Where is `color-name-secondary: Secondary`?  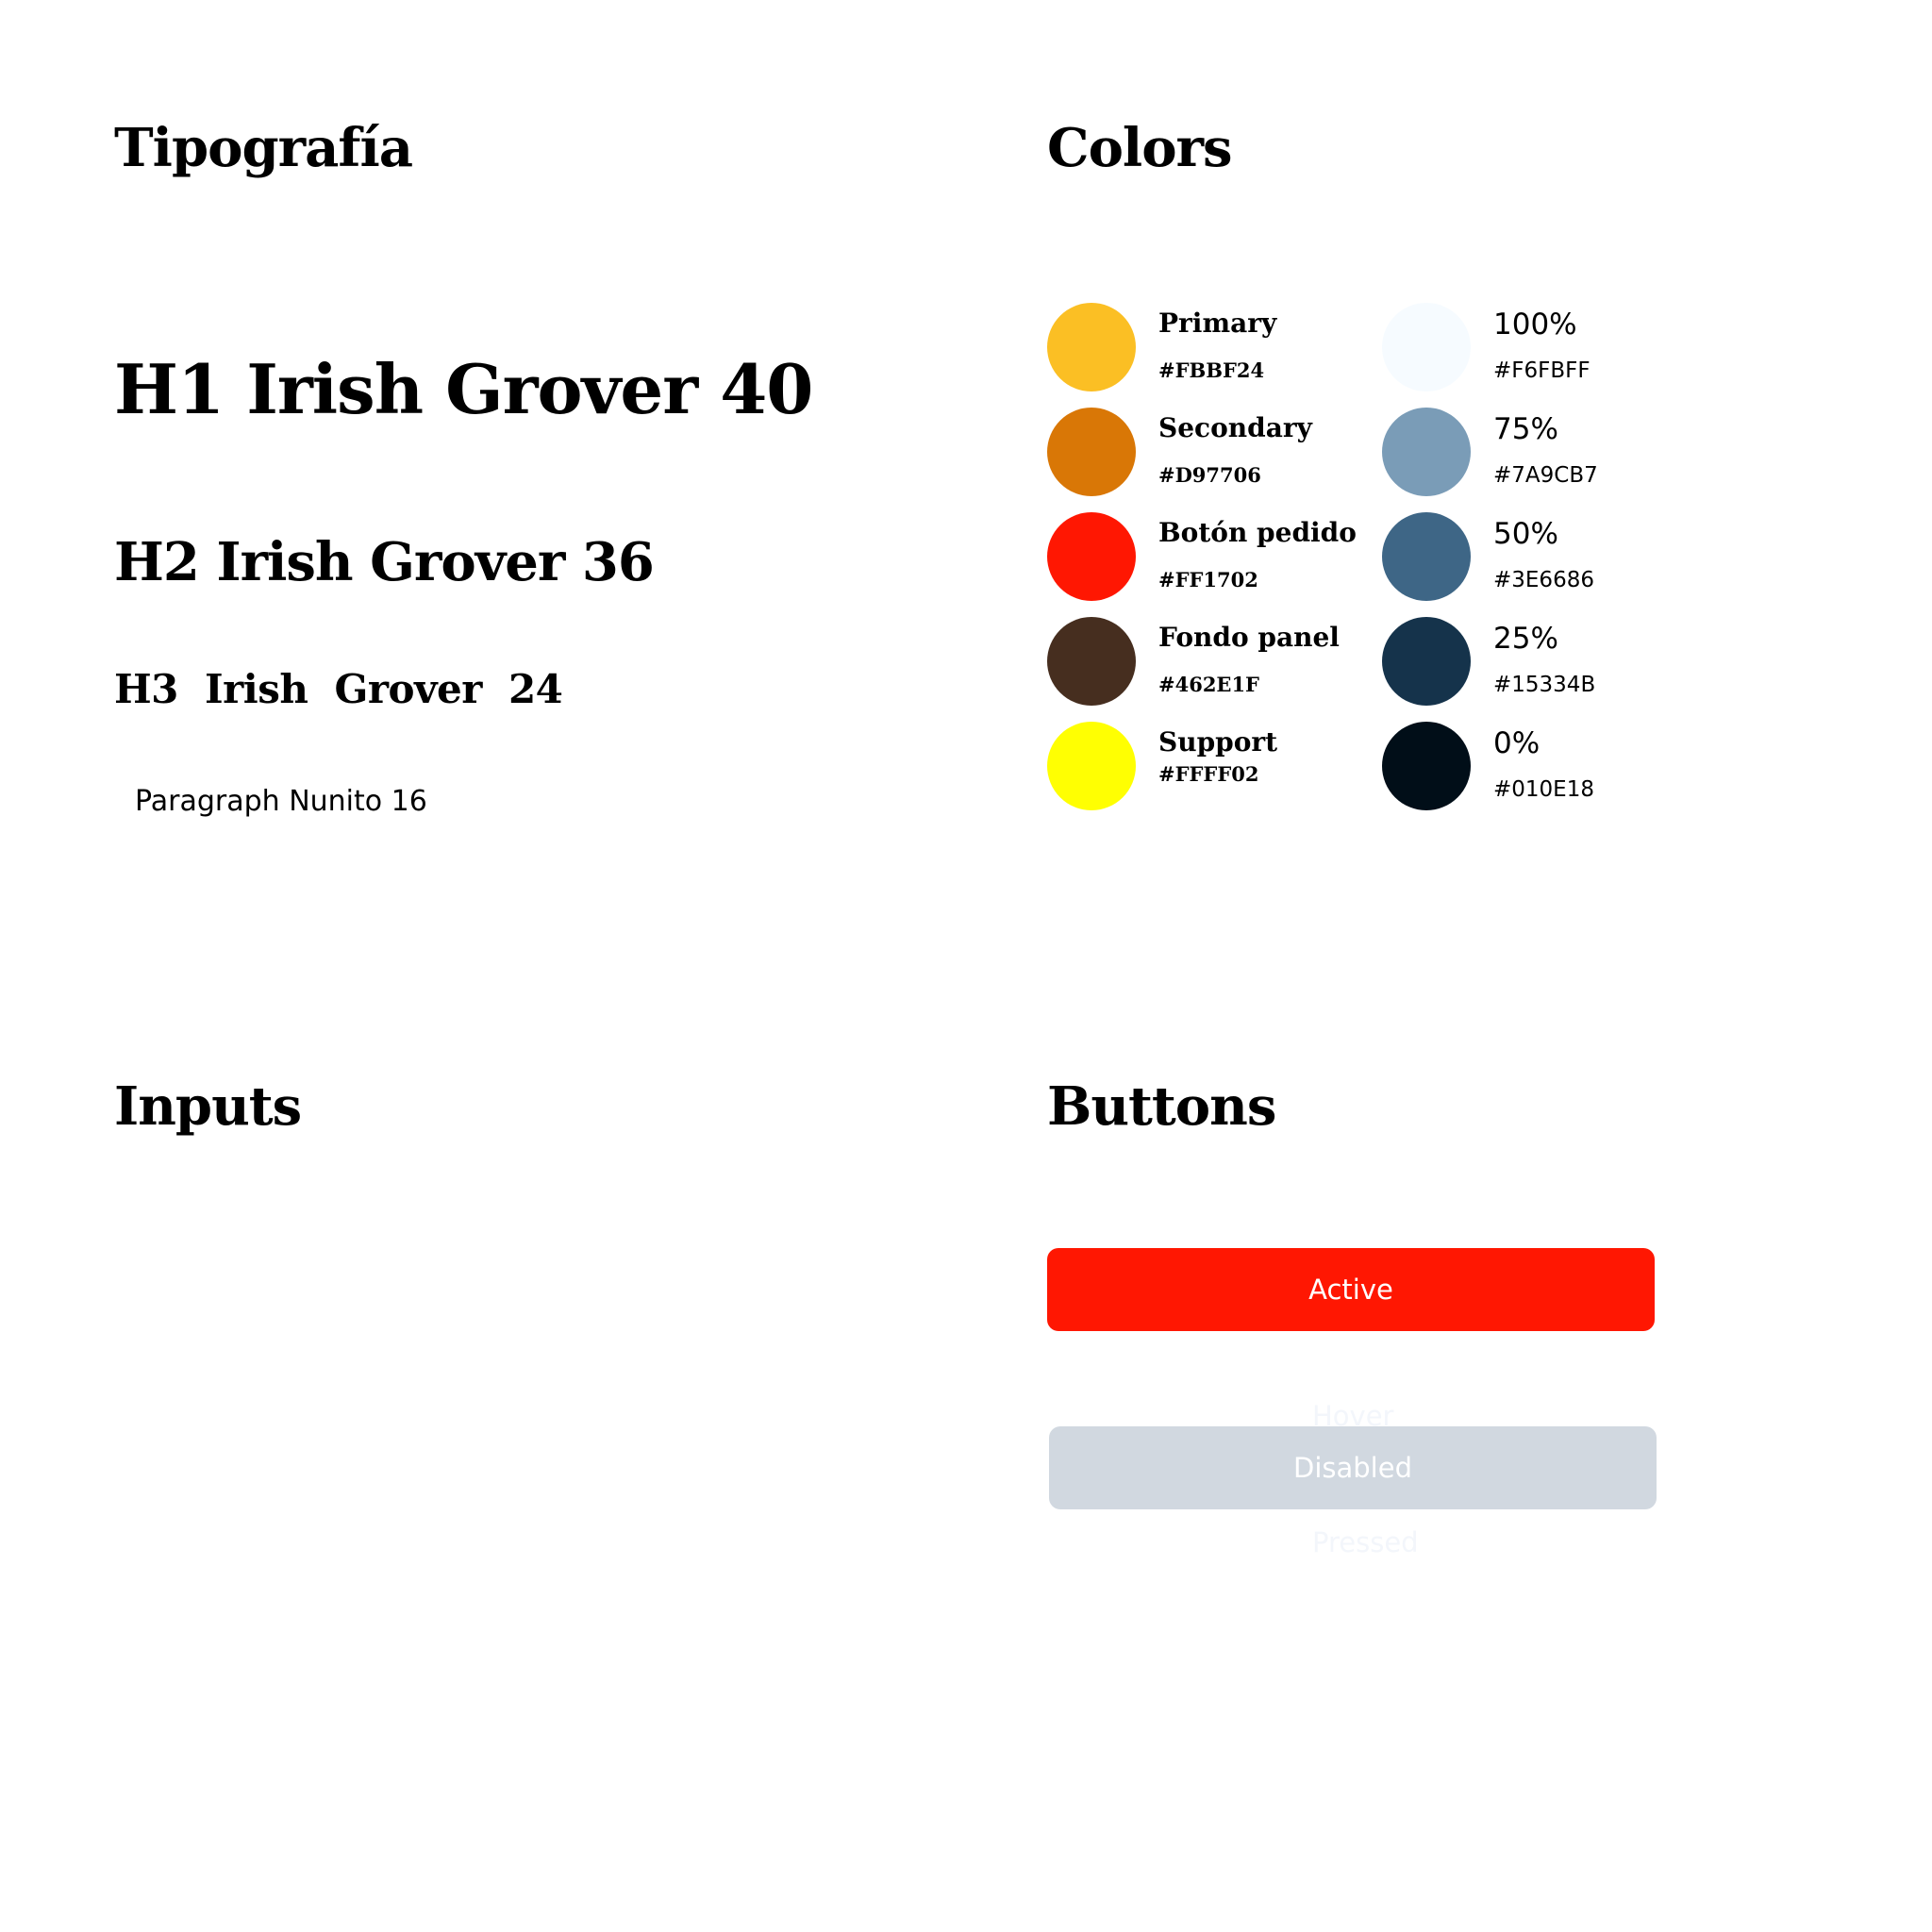 color-name-secondary: Secondary is located at coordinates (1235, 428).